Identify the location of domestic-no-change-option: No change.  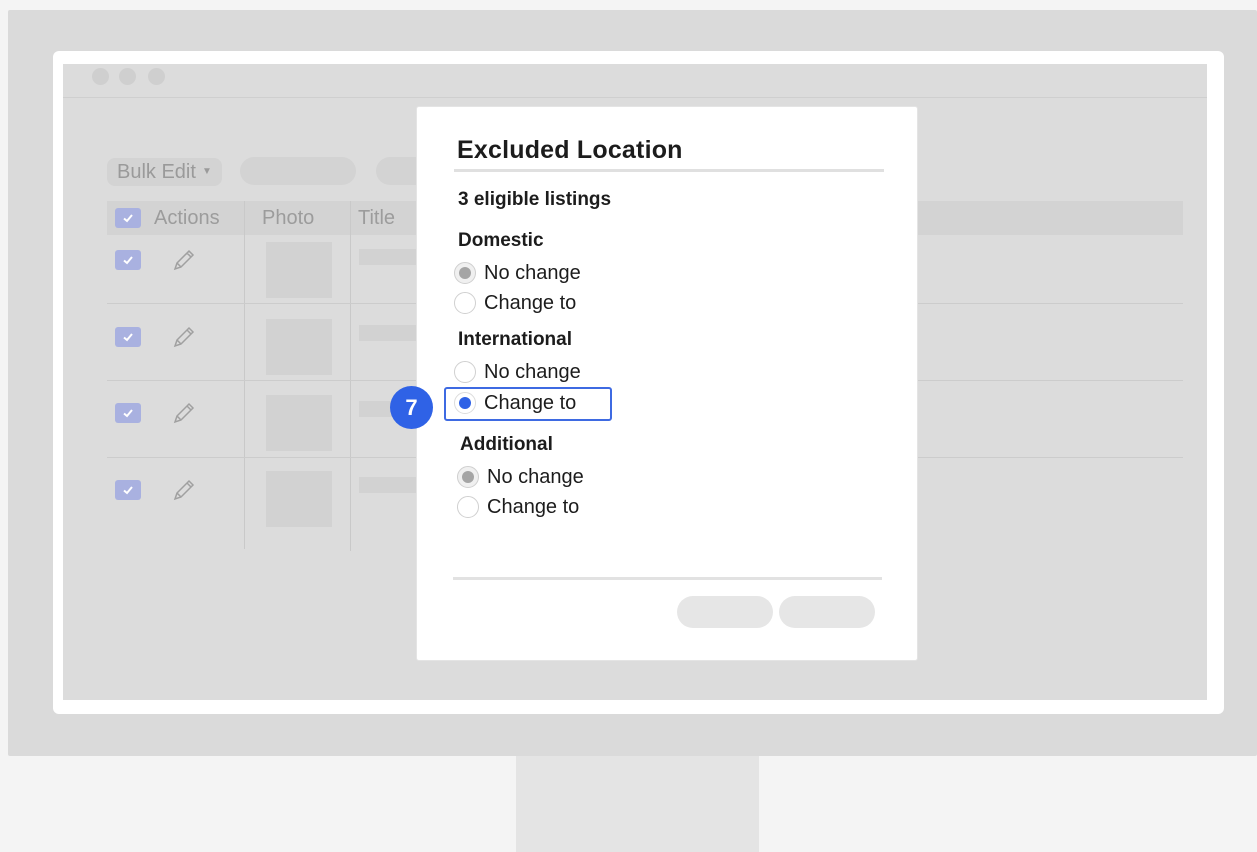
(517, 273).